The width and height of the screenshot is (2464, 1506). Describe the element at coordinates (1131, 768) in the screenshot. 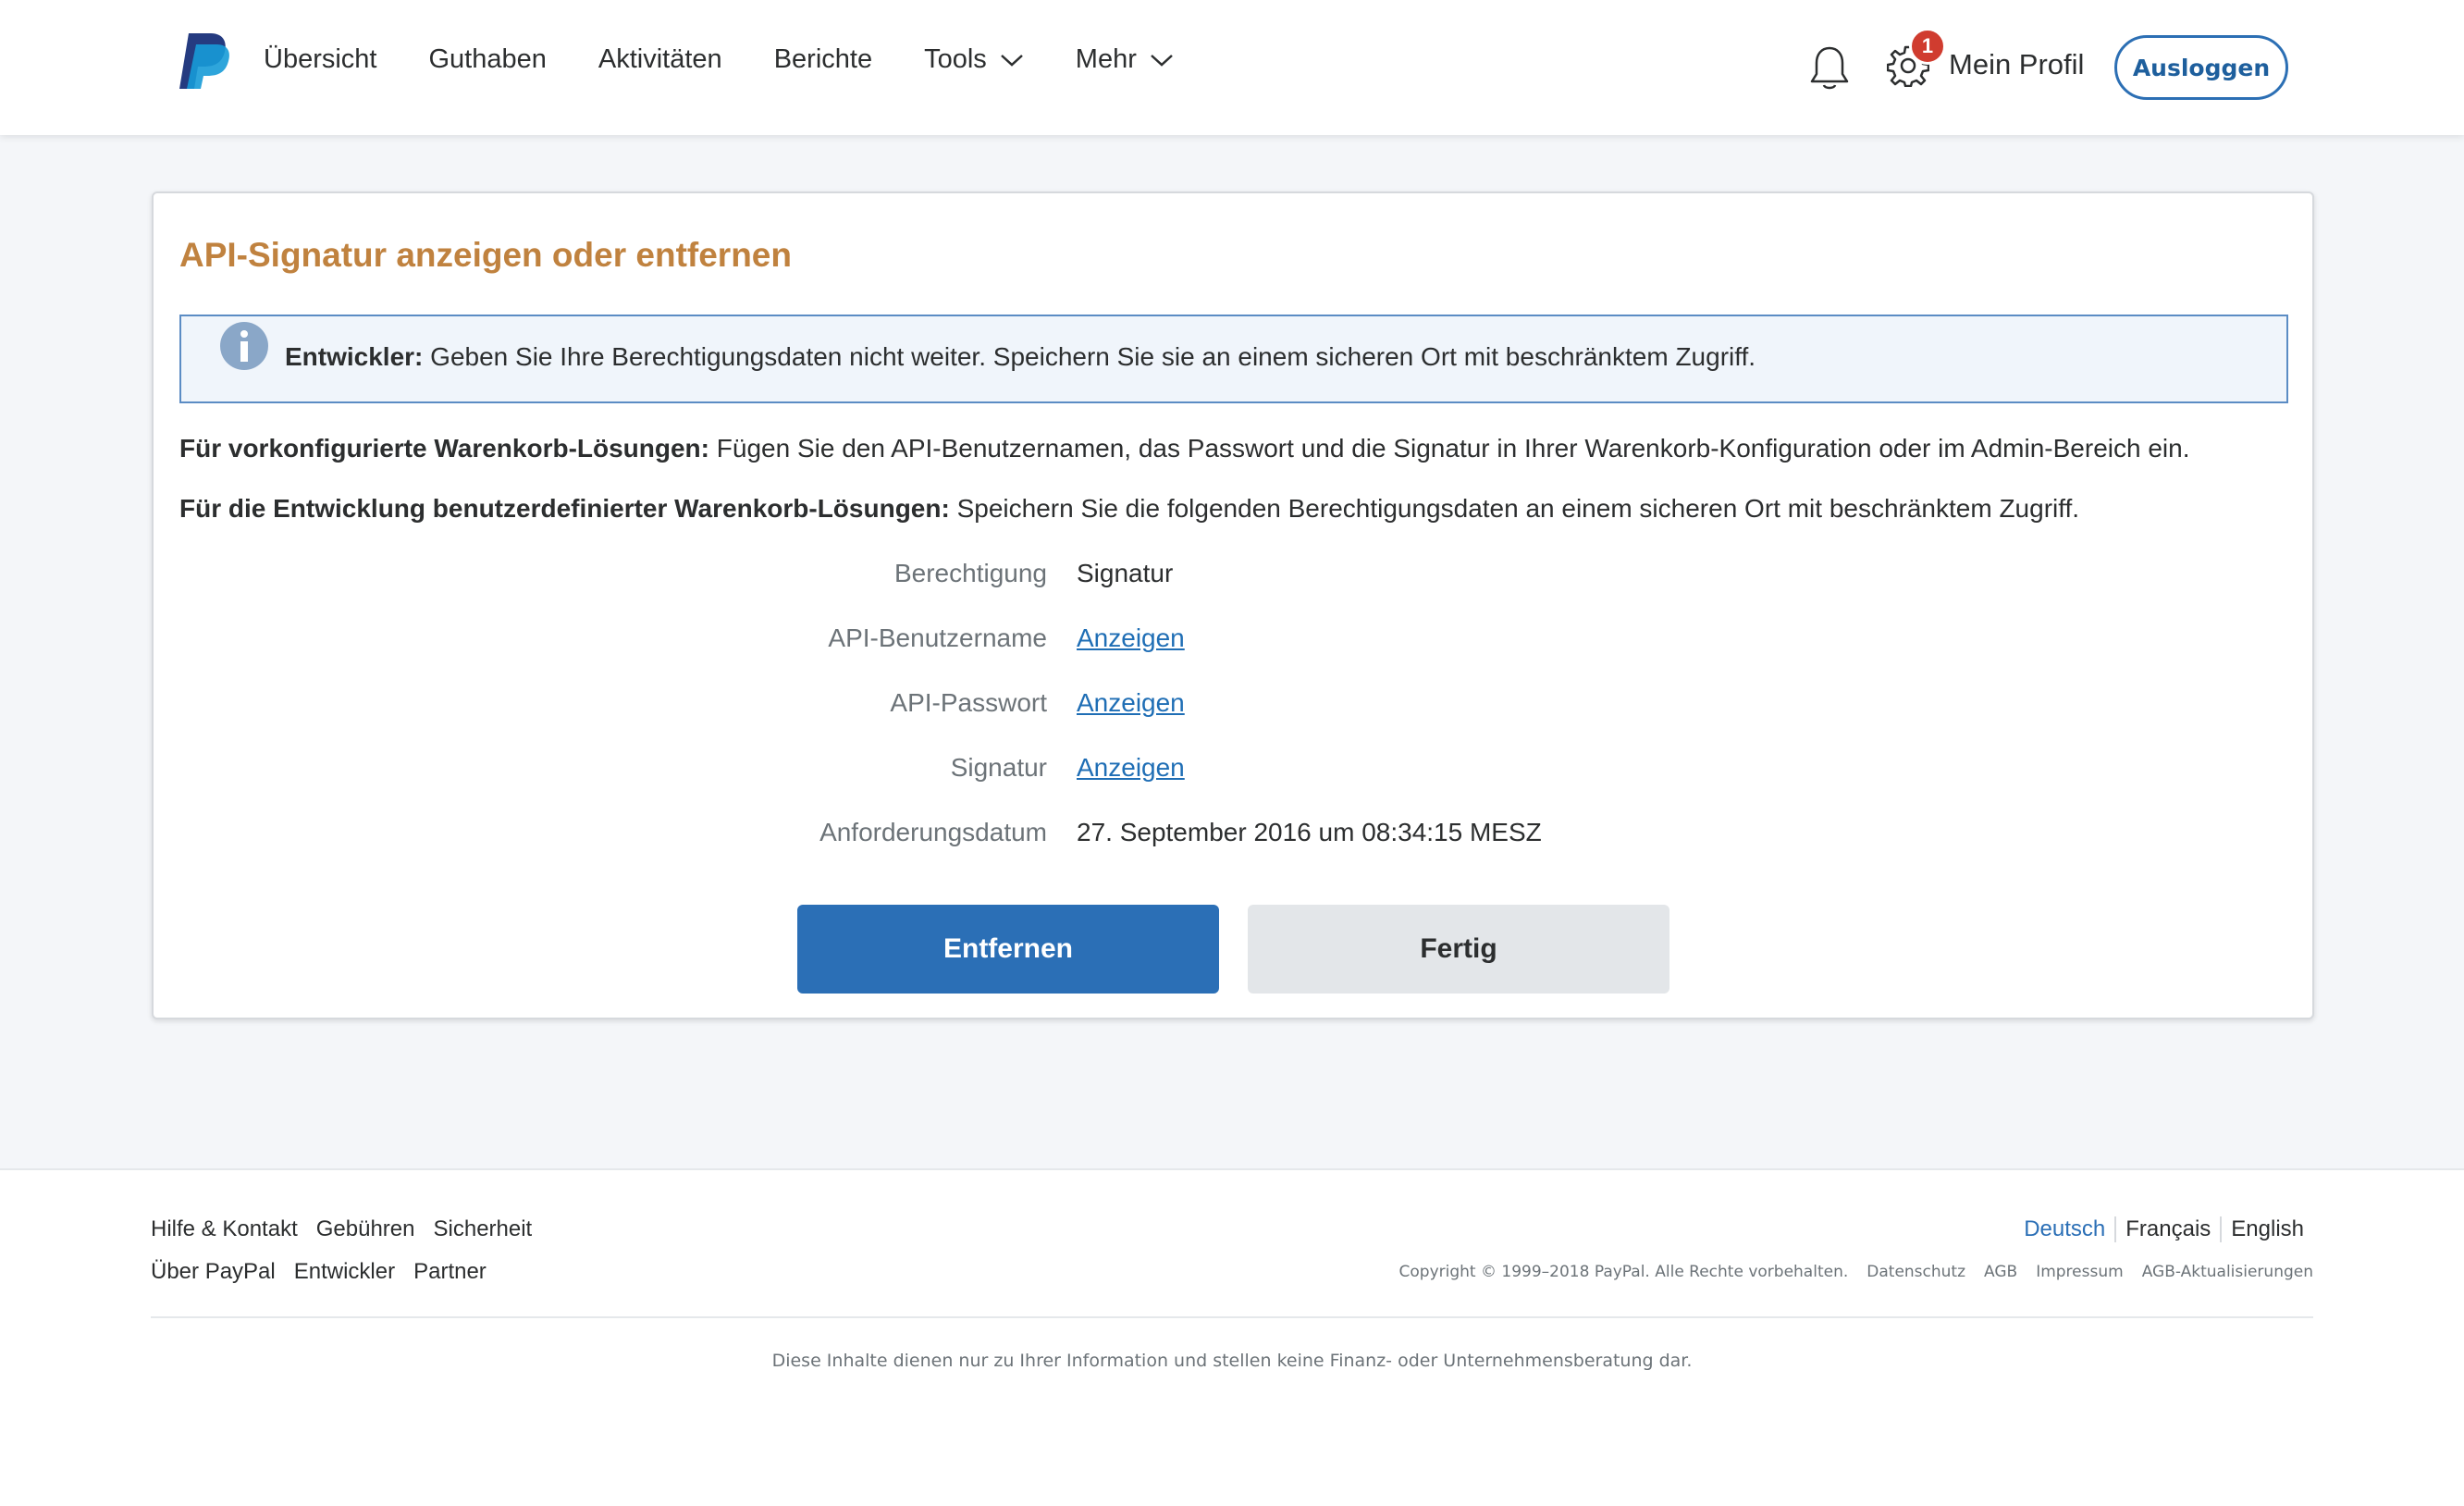

I see `show-signature-link: Anzeigen` at that location.